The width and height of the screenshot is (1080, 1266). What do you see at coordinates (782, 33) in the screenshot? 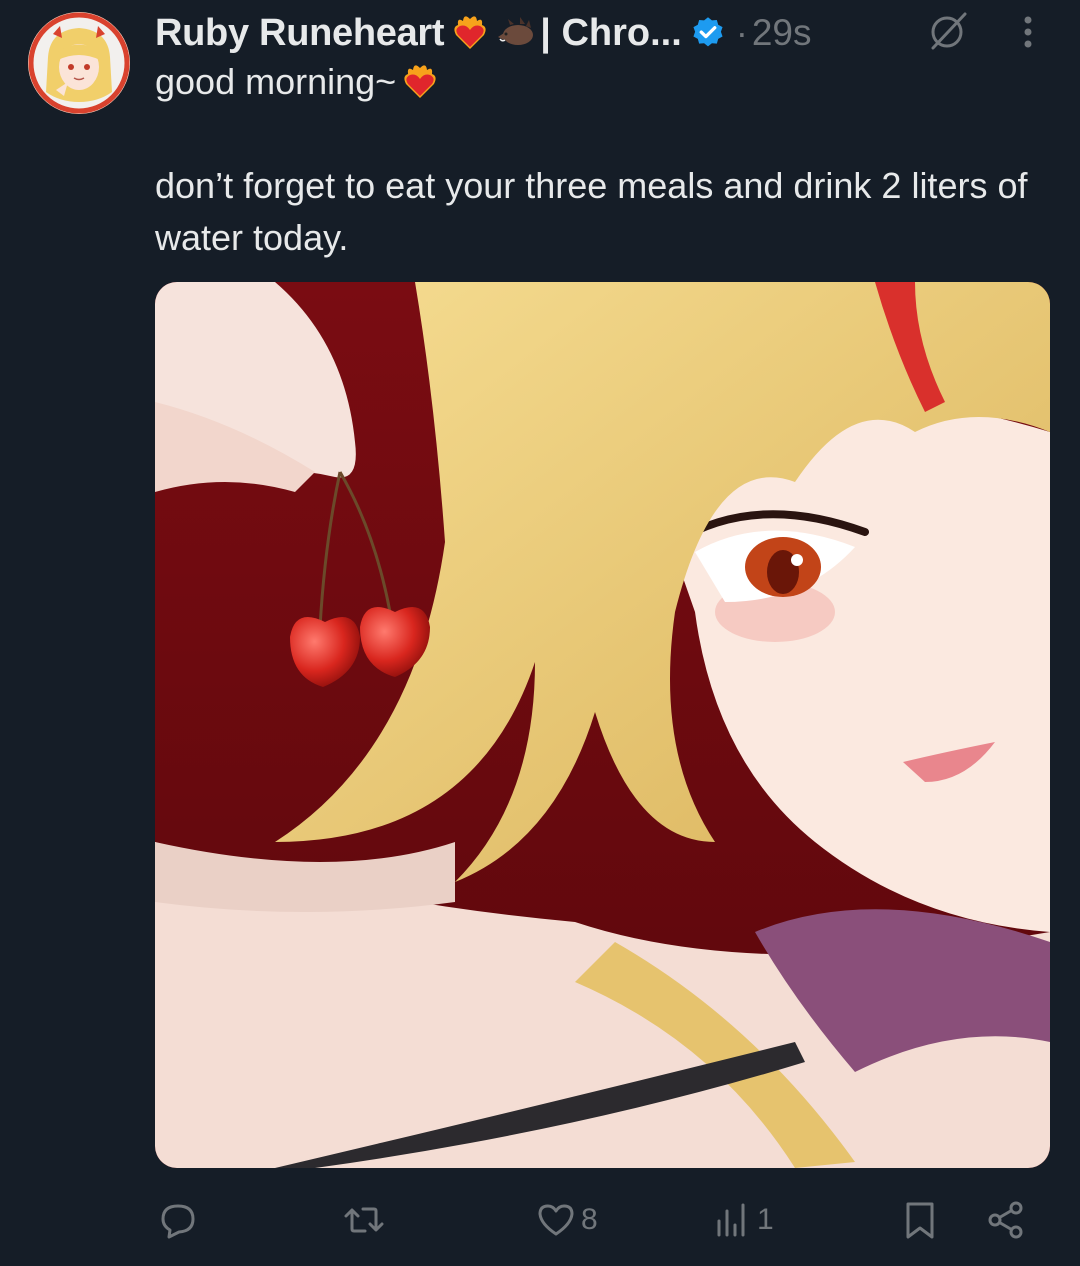
I see `timestamp: 29s` at bounding box center [782, 33].